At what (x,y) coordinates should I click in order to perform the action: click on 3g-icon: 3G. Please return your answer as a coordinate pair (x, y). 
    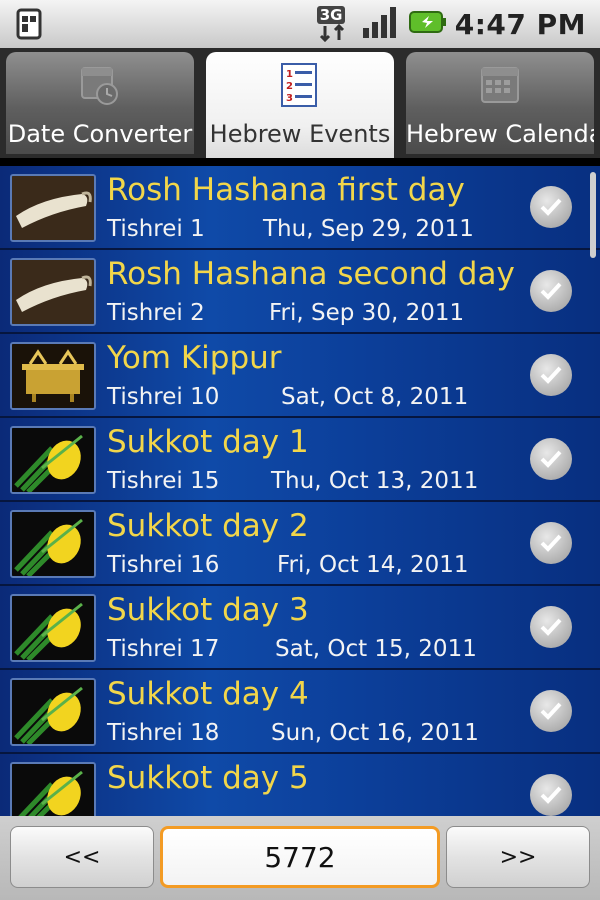
    Looking at the image, I should click on (334, 24).